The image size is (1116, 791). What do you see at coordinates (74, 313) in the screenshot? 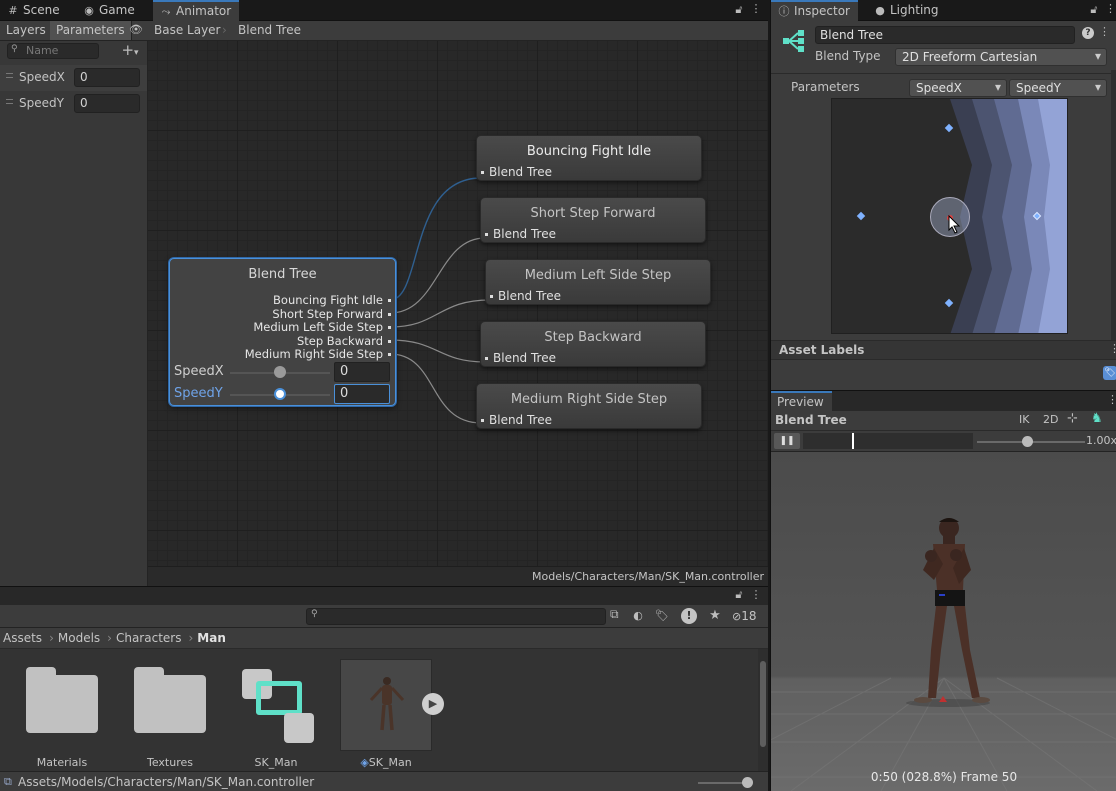
I see `parameters-panel: ⚲ Name +▾ SpeedX 0 SpeedY 0` at bounding box center [74, 313].